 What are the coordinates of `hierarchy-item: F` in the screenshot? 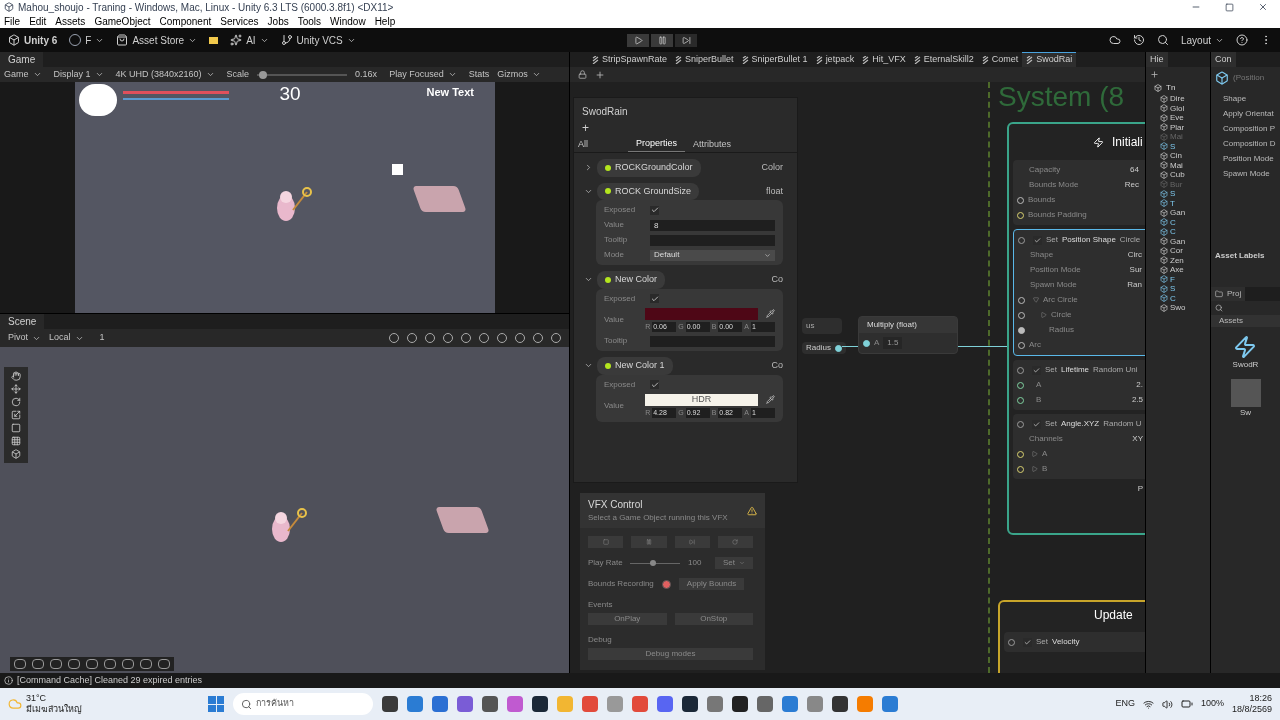 It's located at (1172, 279).